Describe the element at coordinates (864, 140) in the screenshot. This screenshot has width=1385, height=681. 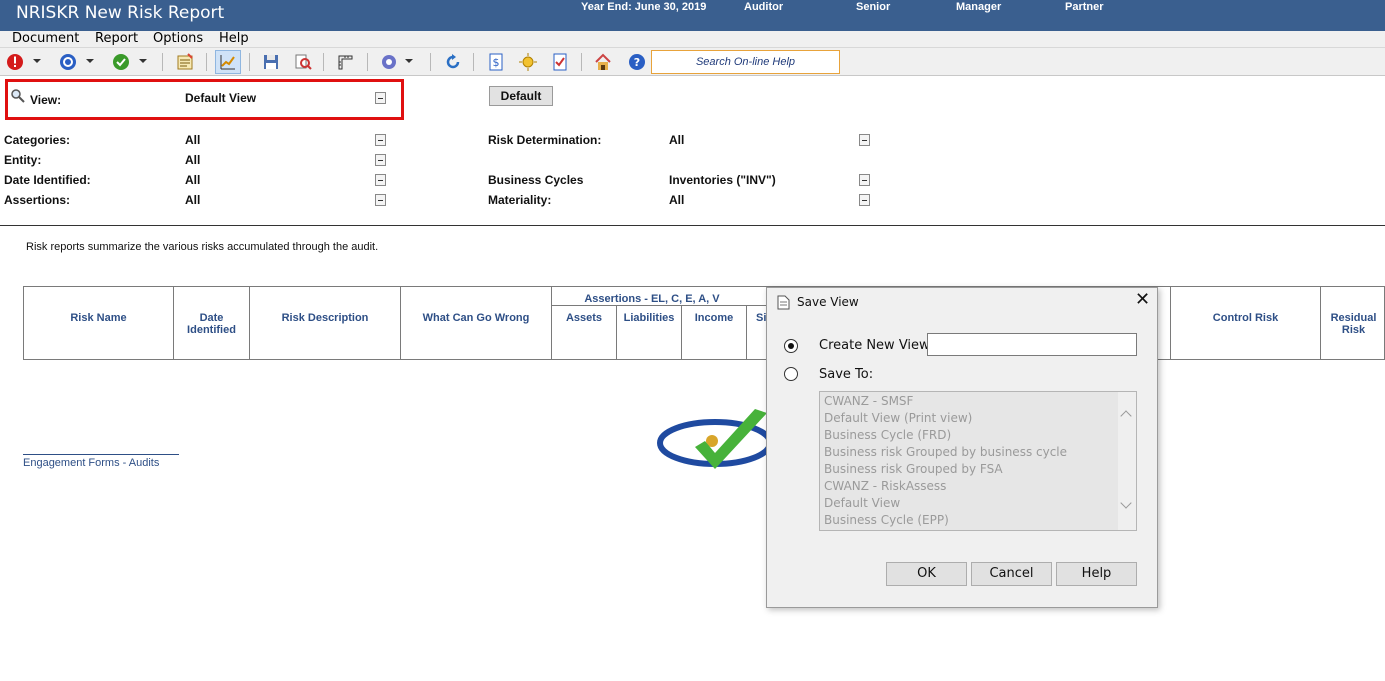
I see `risk-determination-dropdown-button` at that location.